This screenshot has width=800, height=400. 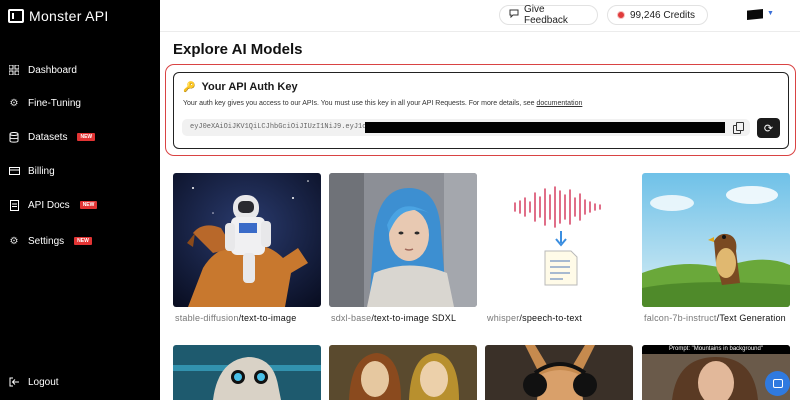 What do you see at coordinates (43, 382) in the screenshot?
I see `logout-label: Logout` at bounding box center [43, 382].